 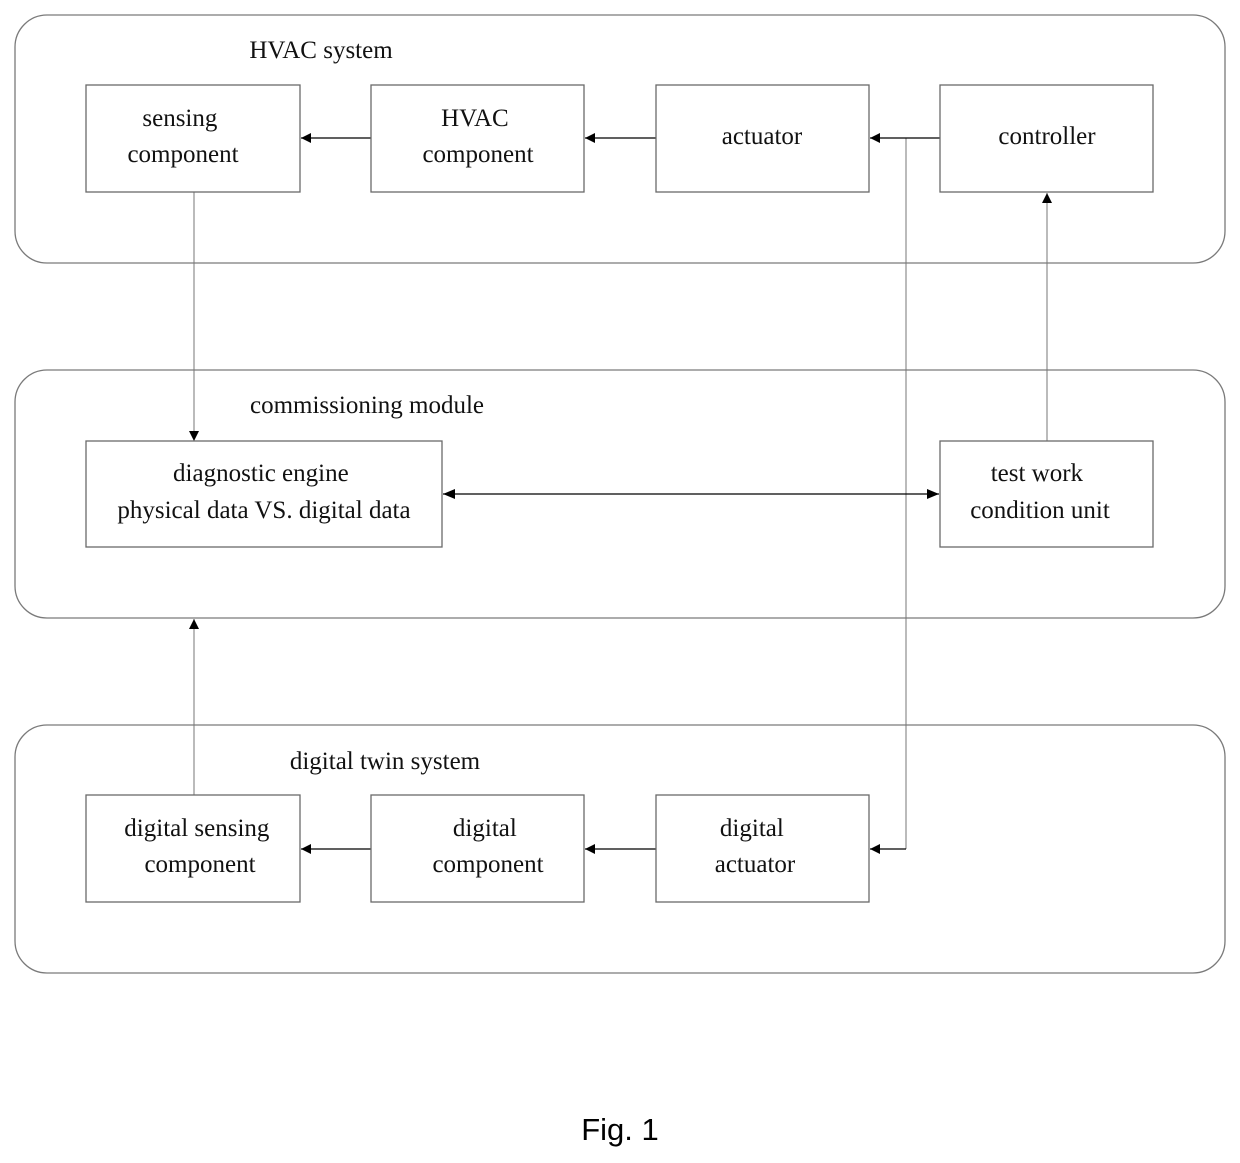 I want to click on digital-actuator-label-line2: actuator, so click(x=755, y=864).